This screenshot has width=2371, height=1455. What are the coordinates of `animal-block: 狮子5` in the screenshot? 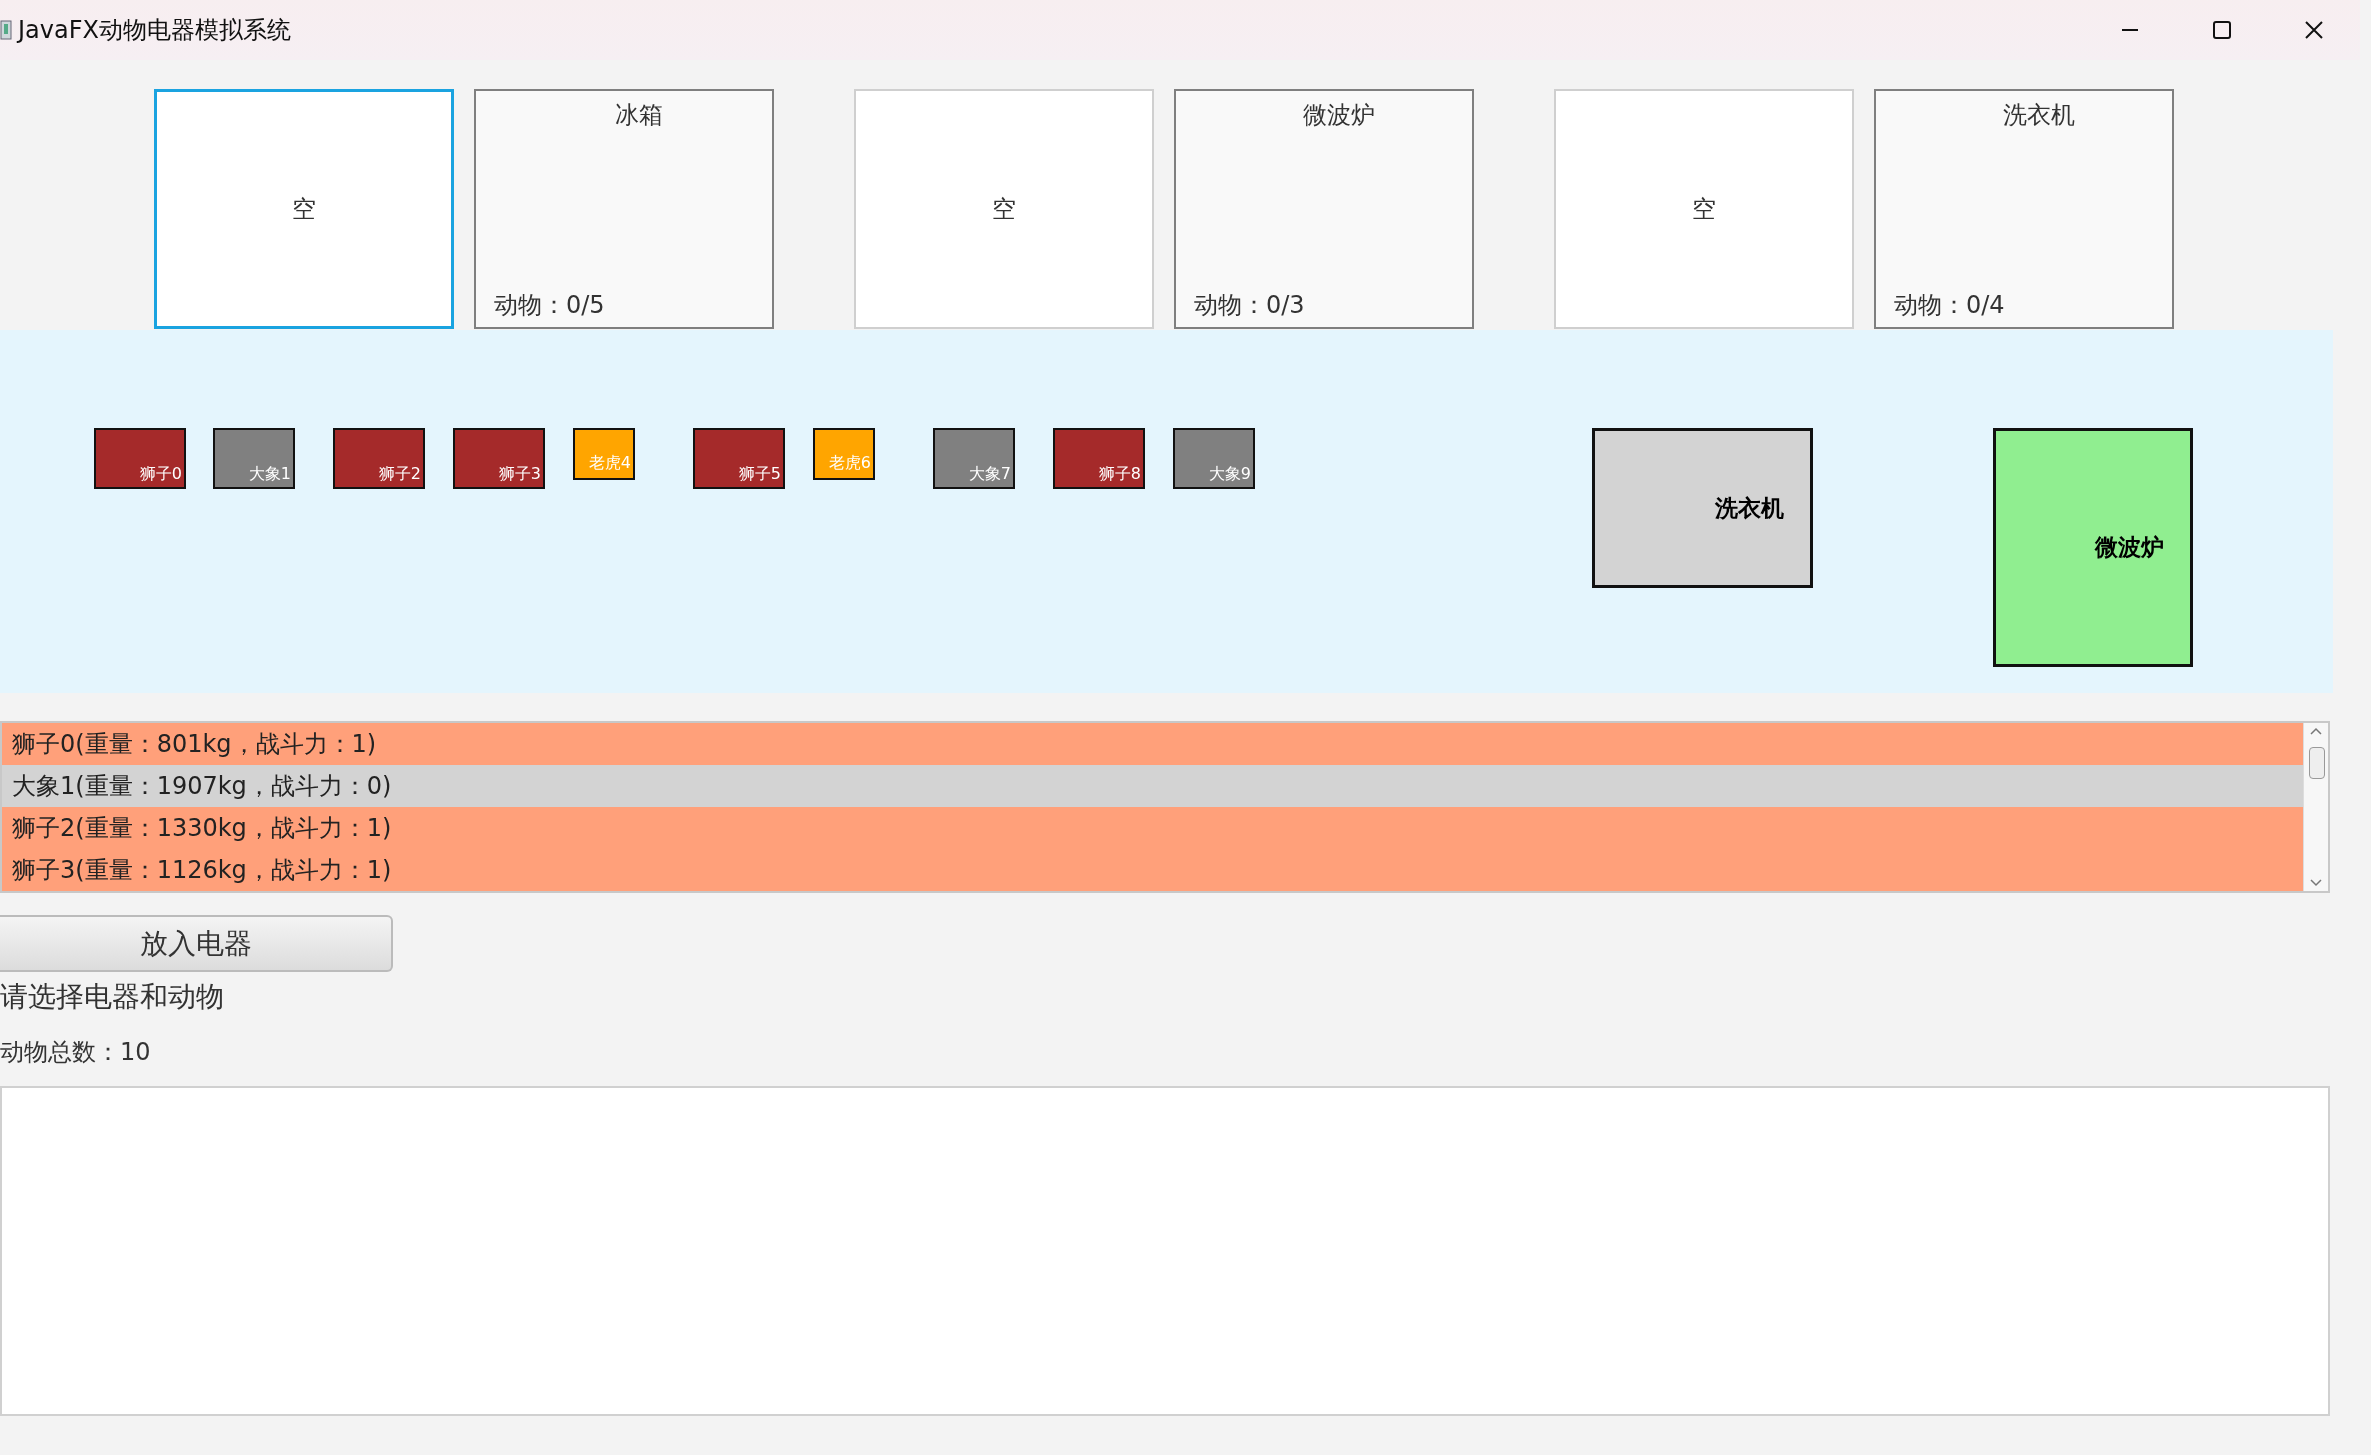 It's located at (739, 458).